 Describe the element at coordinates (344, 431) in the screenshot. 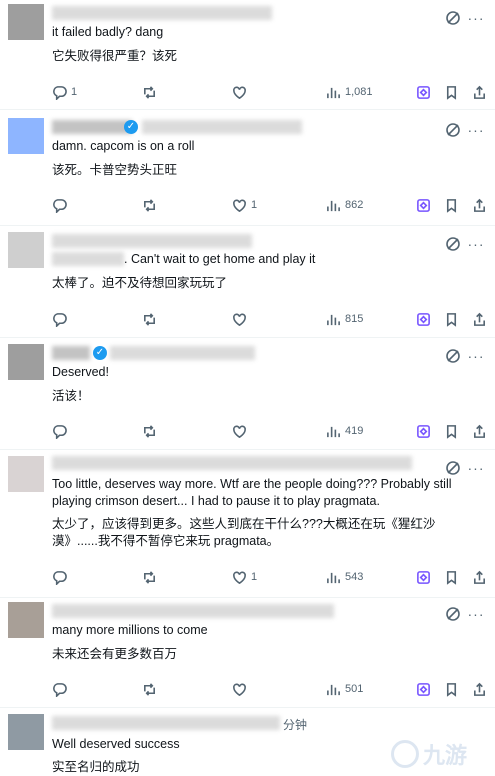

I see `views-button: 419` at that location.